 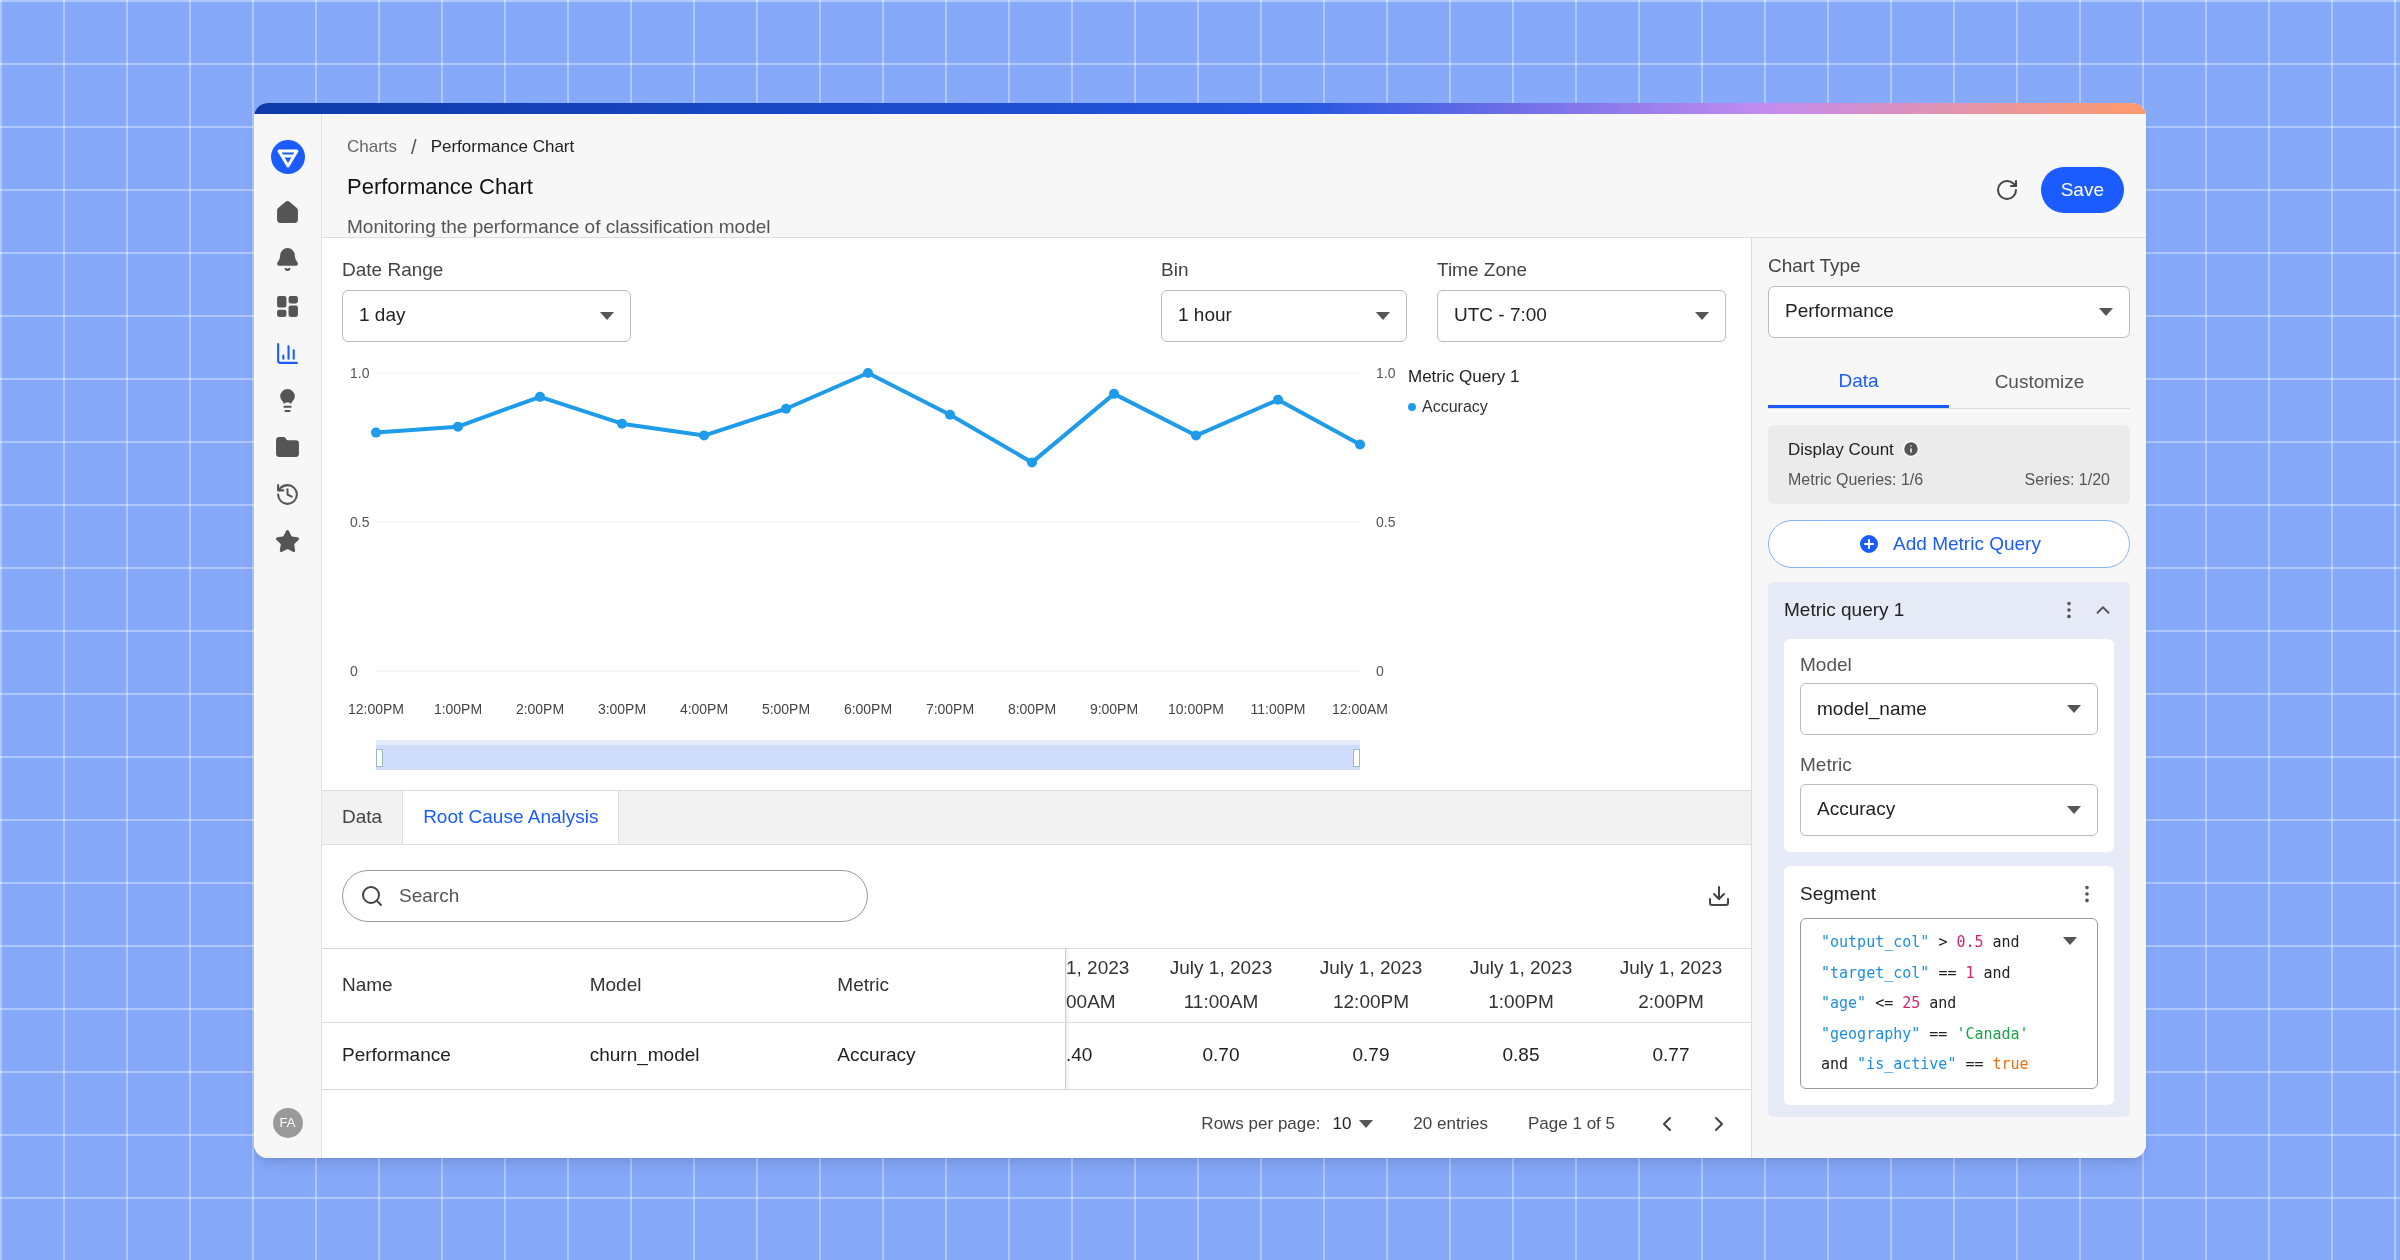 I want to click on column-header: July 1, 2023 11:00AM, so click(x=1221, y=985).